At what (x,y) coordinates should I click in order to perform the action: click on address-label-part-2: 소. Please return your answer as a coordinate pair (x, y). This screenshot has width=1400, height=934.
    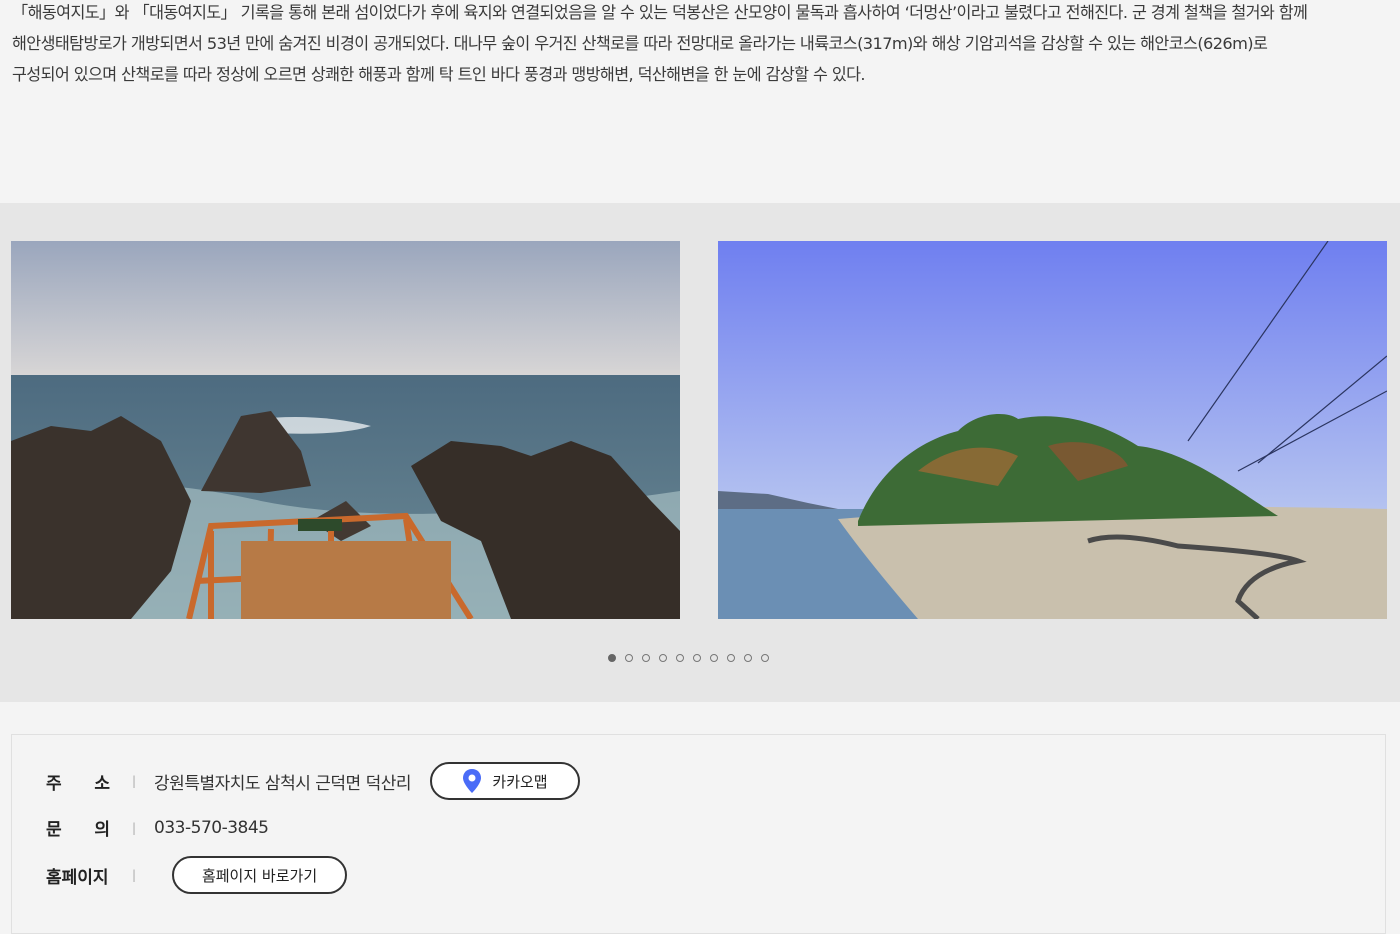
    Looking at the image, I should click on (102, 783).